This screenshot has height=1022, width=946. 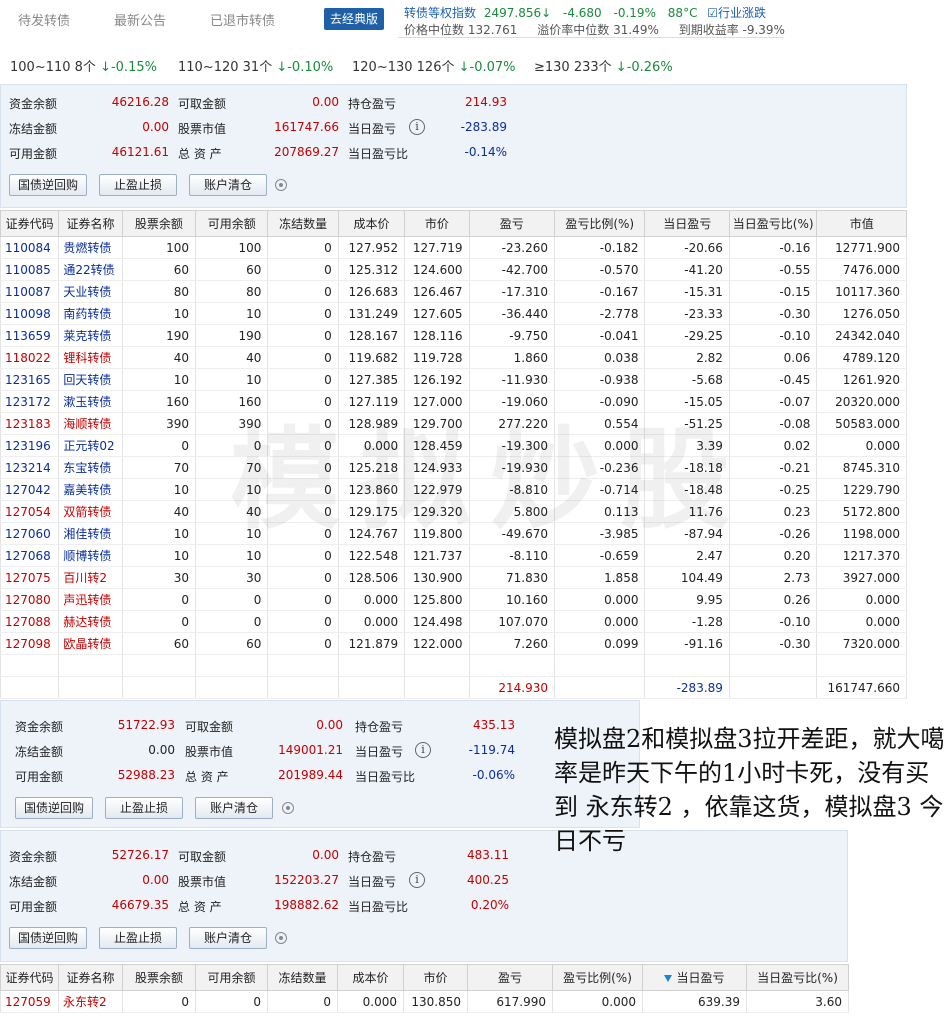 I want to click on security-code: 110087, so click(x=30, y=291).